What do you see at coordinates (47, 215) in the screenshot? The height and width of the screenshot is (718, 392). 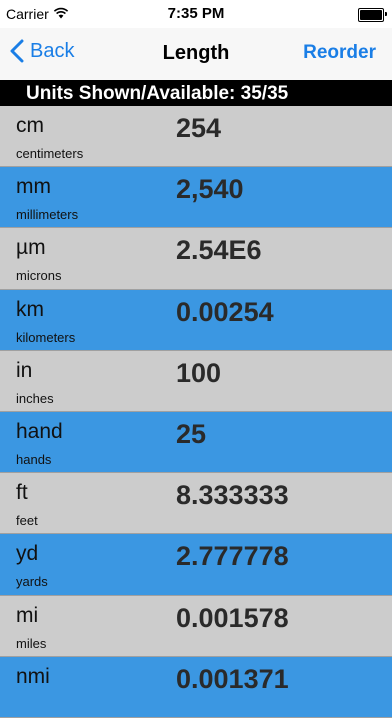 I see `unit-name: millimeters` at bounding box center [47, 215].